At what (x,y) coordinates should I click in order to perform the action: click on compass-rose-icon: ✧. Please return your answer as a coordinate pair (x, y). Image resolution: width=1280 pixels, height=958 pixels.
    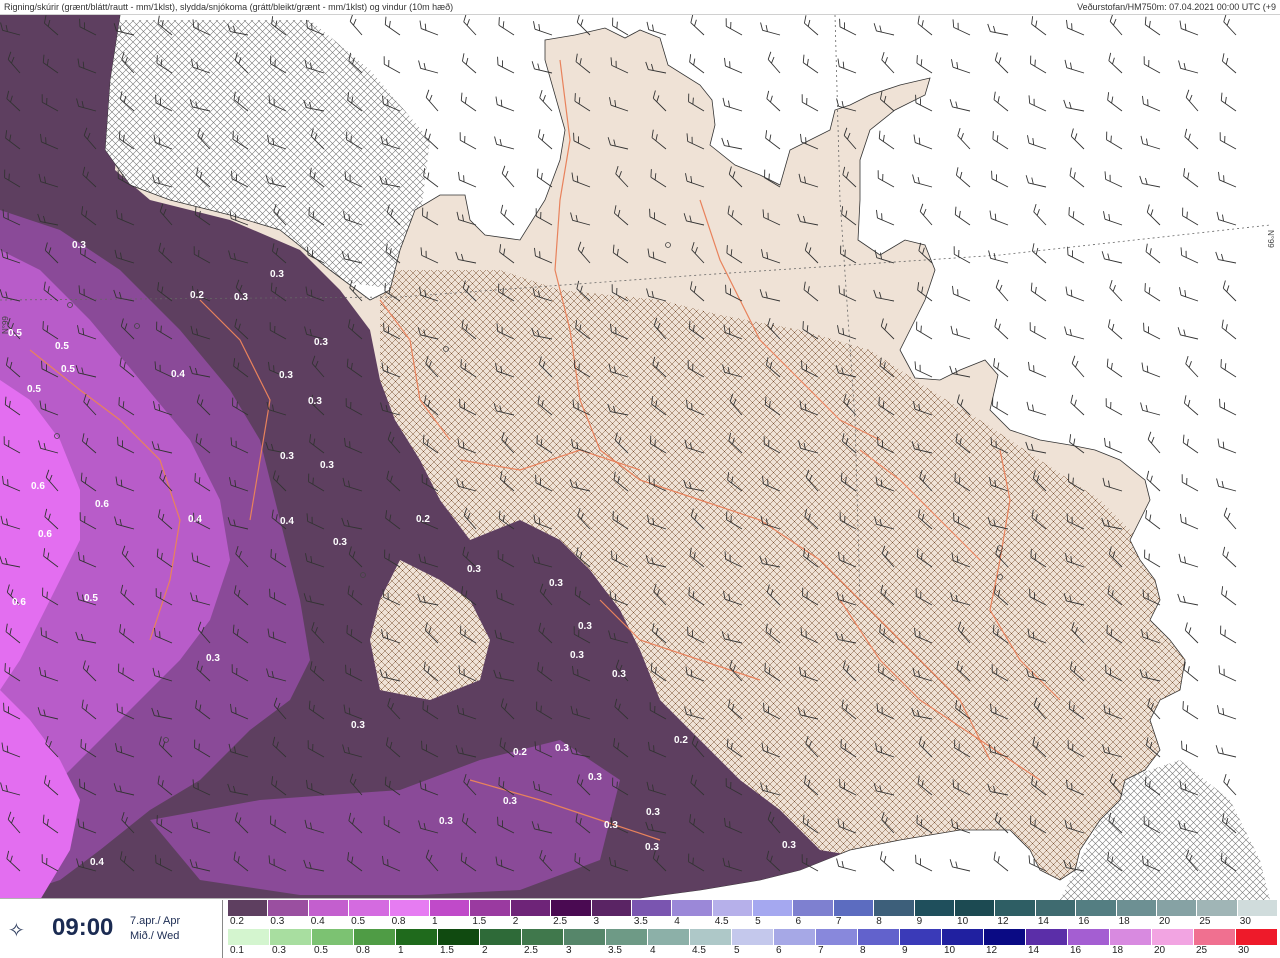
    Looking at the image, I should click on (16, 930).